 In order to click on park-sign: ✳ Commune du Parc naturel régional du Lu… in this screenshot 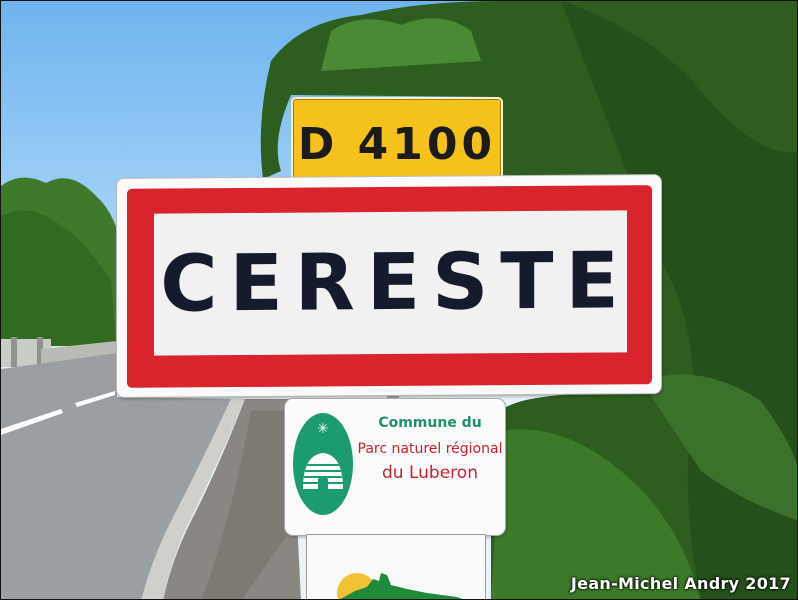, I will do `click(395, 467)`.